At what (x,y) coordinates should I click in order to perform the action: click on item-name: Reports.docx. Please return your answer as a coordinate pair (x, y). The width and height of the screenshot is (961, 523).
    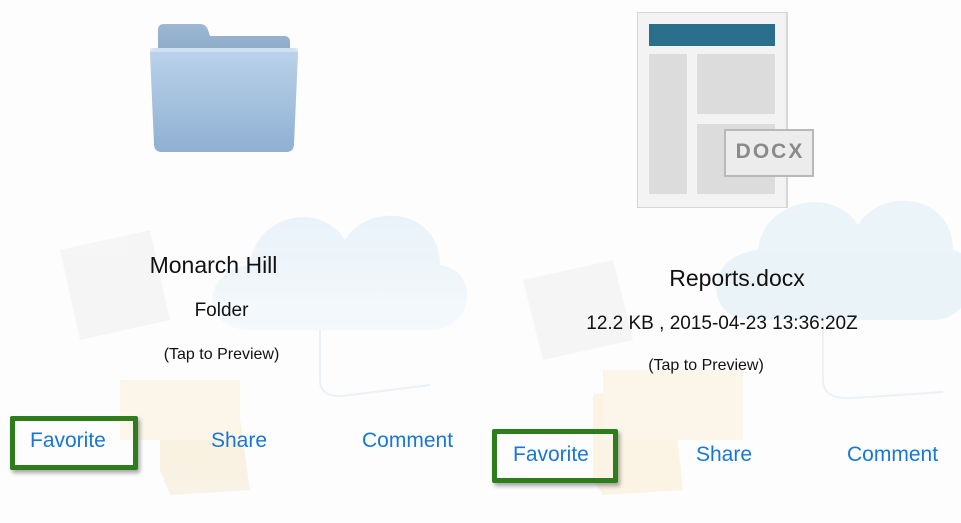
    Looking at the image, I should click on (737, 278).